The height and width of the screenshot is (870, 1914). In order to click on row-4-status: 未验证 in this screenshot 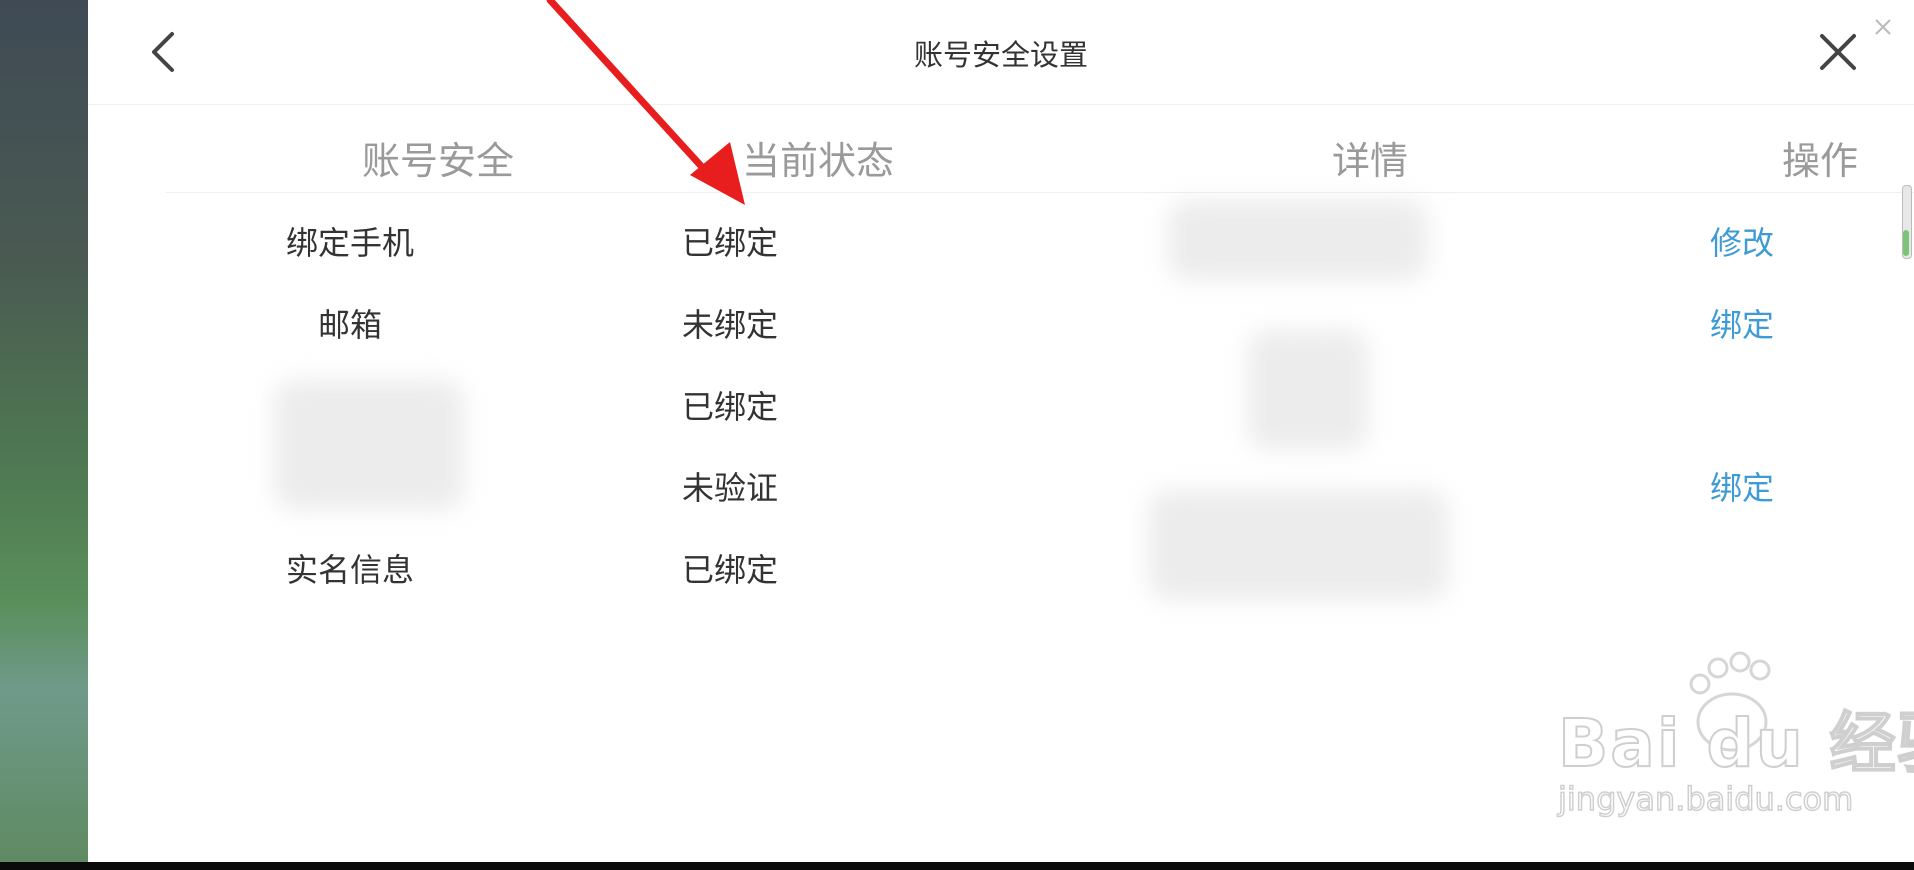, I will do `click(730, 488)`.